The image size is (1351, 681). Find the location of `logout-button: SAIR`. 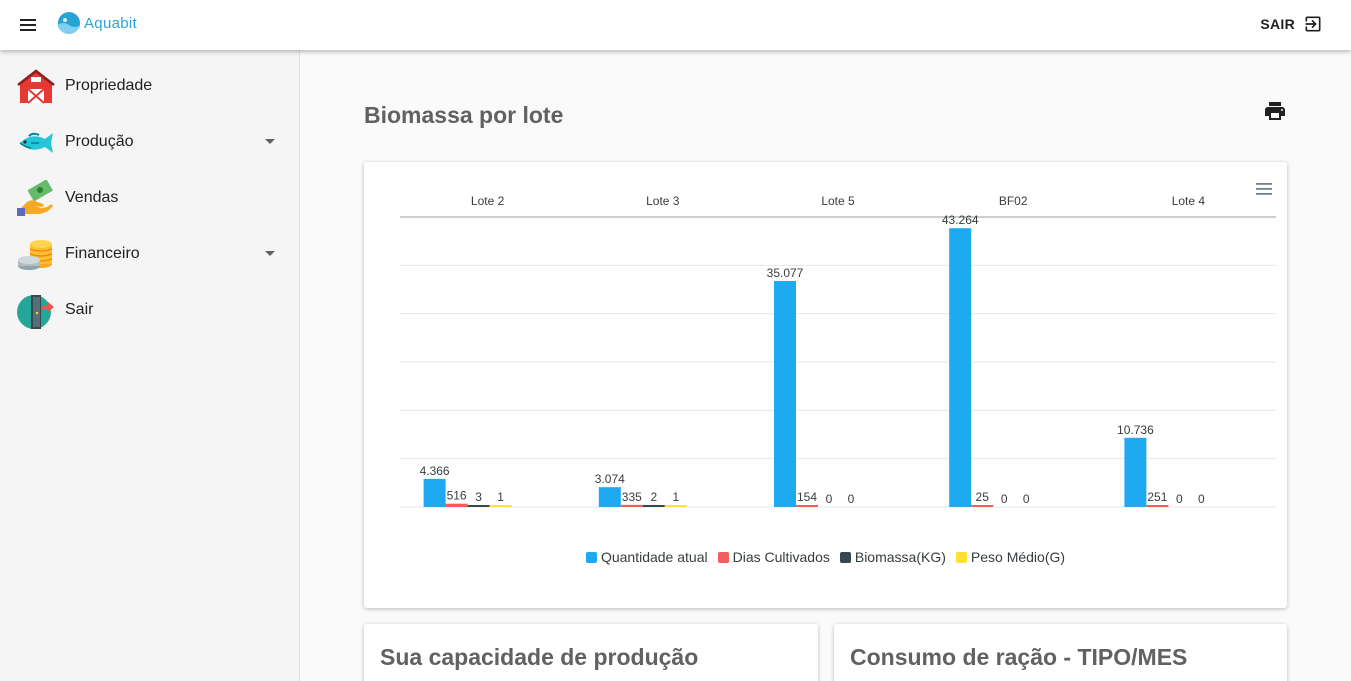

logout-button: SAIR is located at coordinates (1291, 24).